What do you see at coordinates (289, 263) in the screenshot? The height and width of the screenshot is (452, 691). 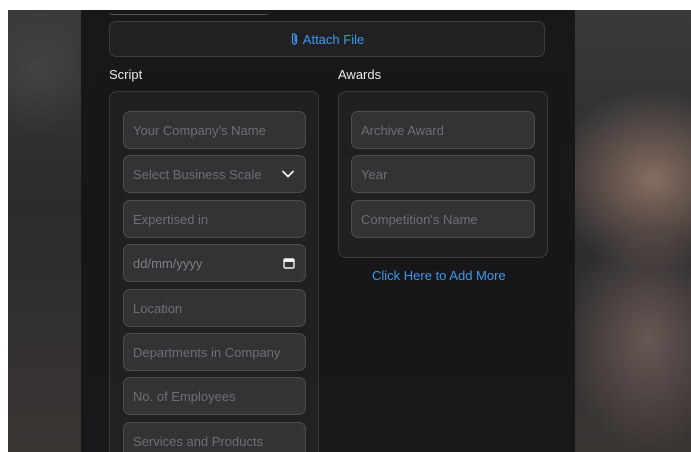 I see `calendar-icon` at bounding box center [289, 263].